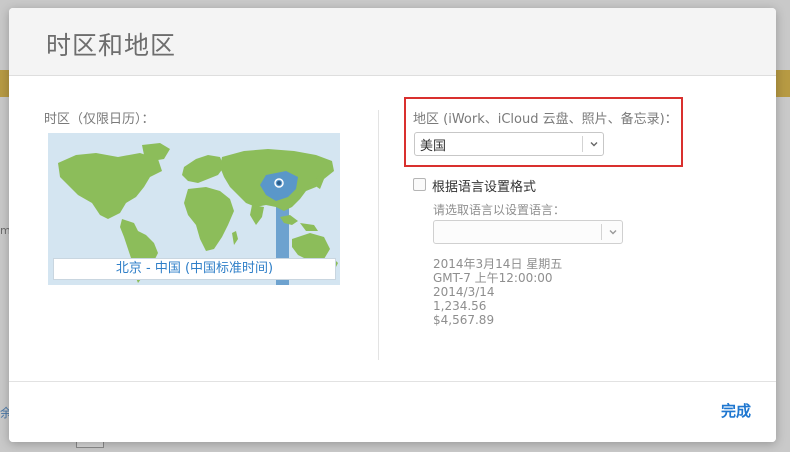 This screenshot has height=452, width=790. What do you see at coordinates (464, 320) in the screenshot?
I see `format-preview-currency: $4,567.89` at bounding box center [464, 320].